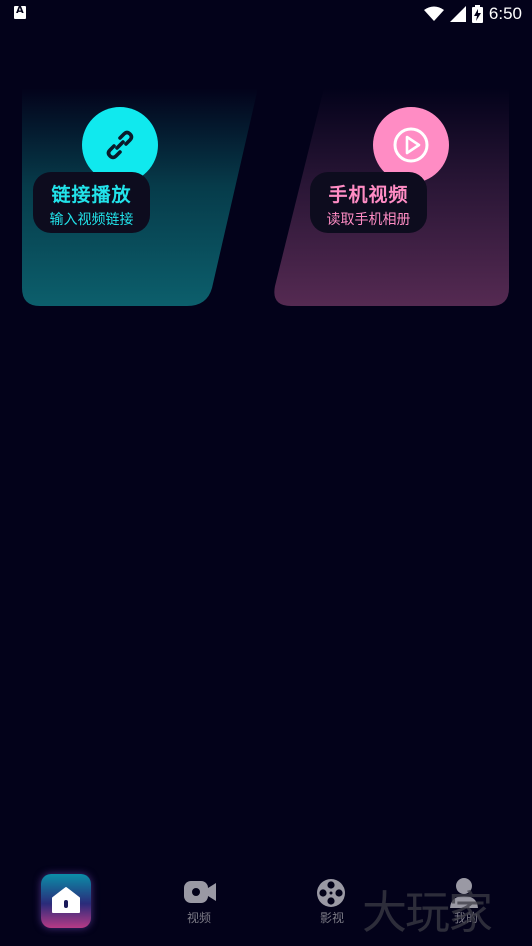  What do you see at coordinates (198, 918) in the screenshot?
I see `nav-label-video: 视频` at bounding box center [198, 918].